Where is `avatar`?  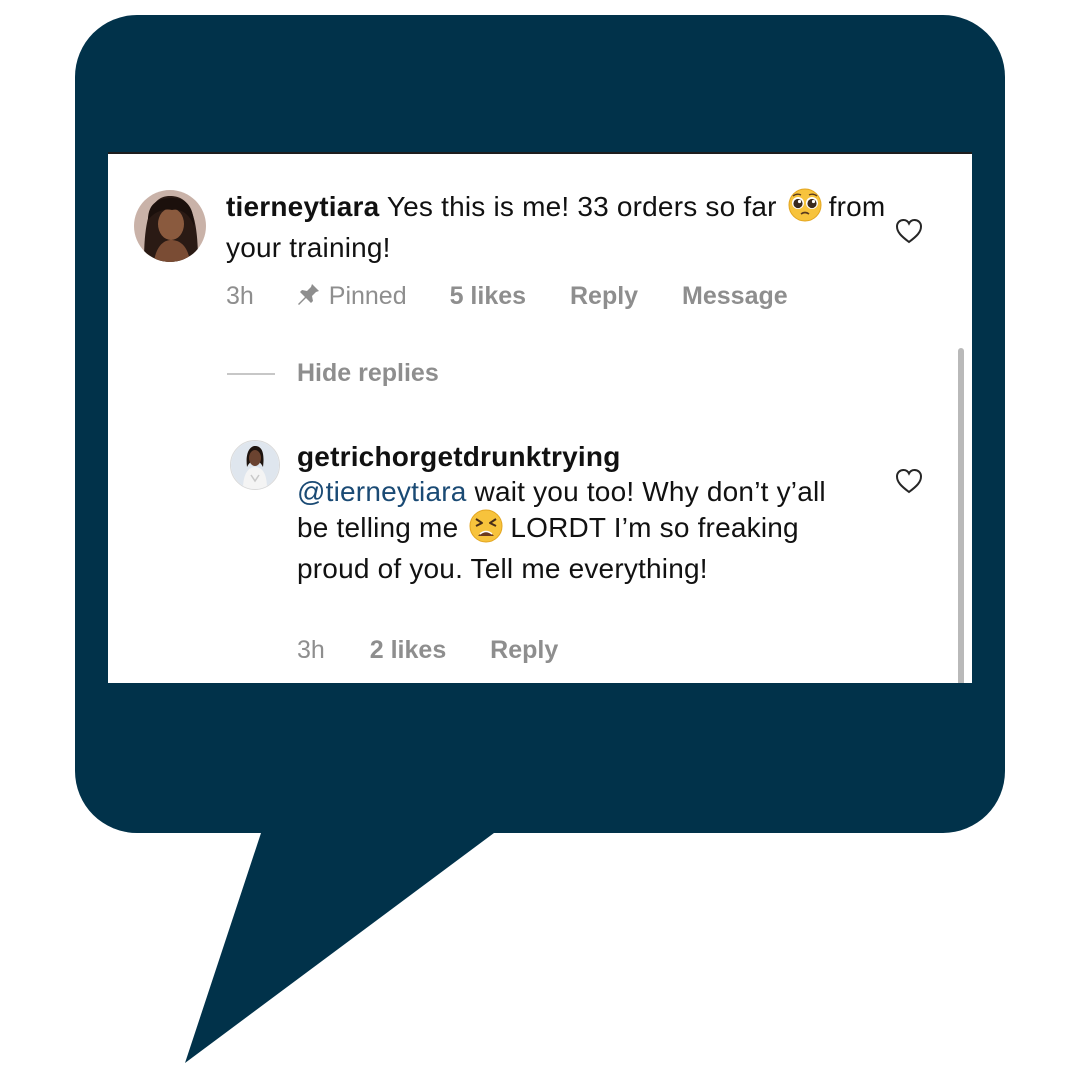
avatar is located at coordinates (170, 226).